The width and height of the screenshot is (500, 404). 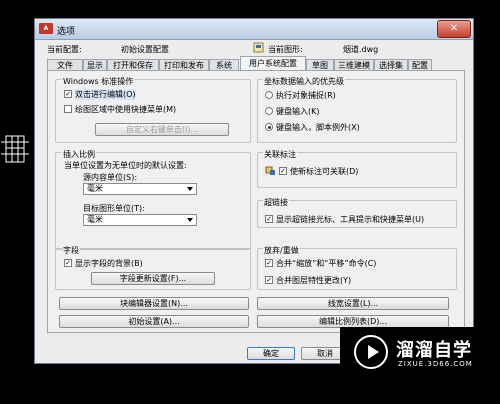 What do you see at coordinates (98, 81) in the screenshot?
I see `windows-group-title: Windows 标准操作` at bounding box center [98, 81].